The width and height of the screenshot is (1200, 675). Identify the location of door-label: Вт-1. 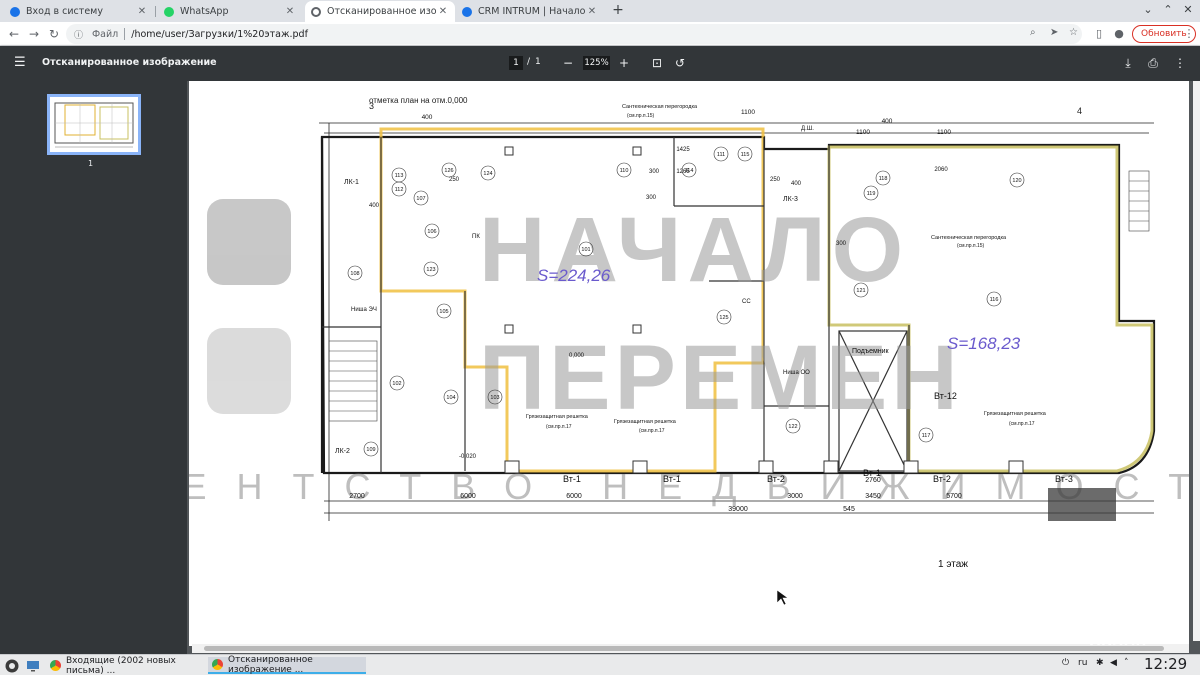
(672, 479).